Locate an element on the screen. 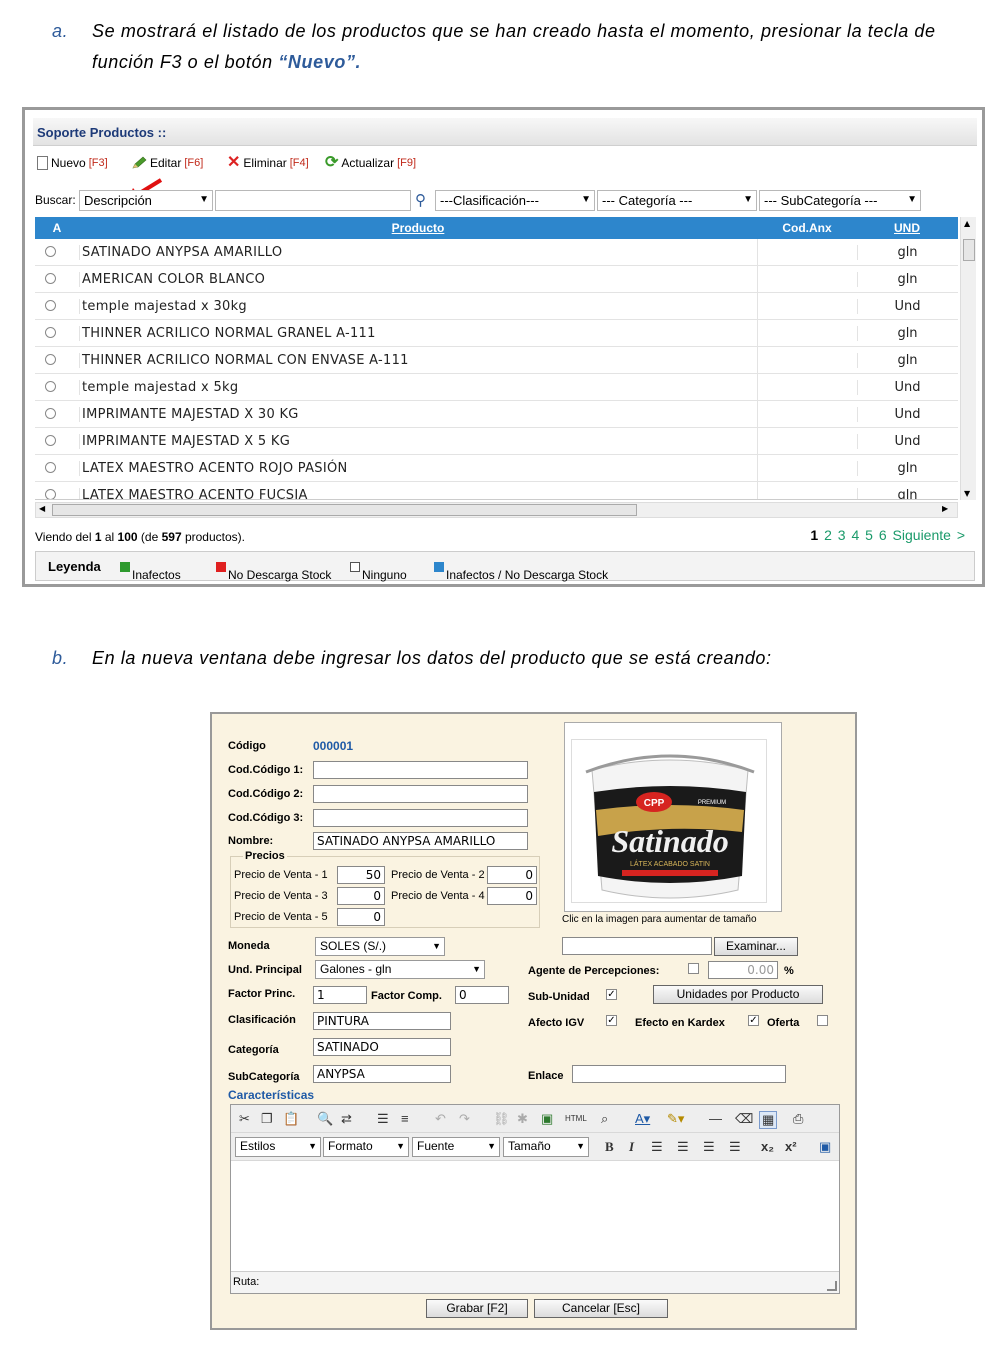  vertical-scroll-thumb is located at coordinates (969, 250).